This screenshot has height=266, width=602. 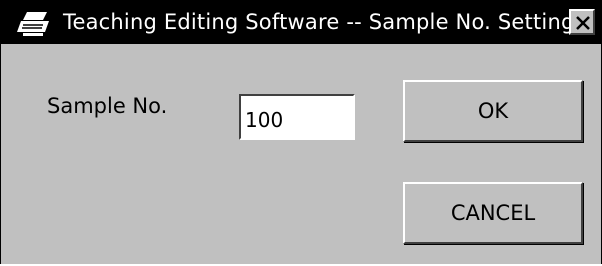 What do you see at coordinates (493, 111) in the screenshot?
I see `ok-button: OK` at bounding box center [493, 111].